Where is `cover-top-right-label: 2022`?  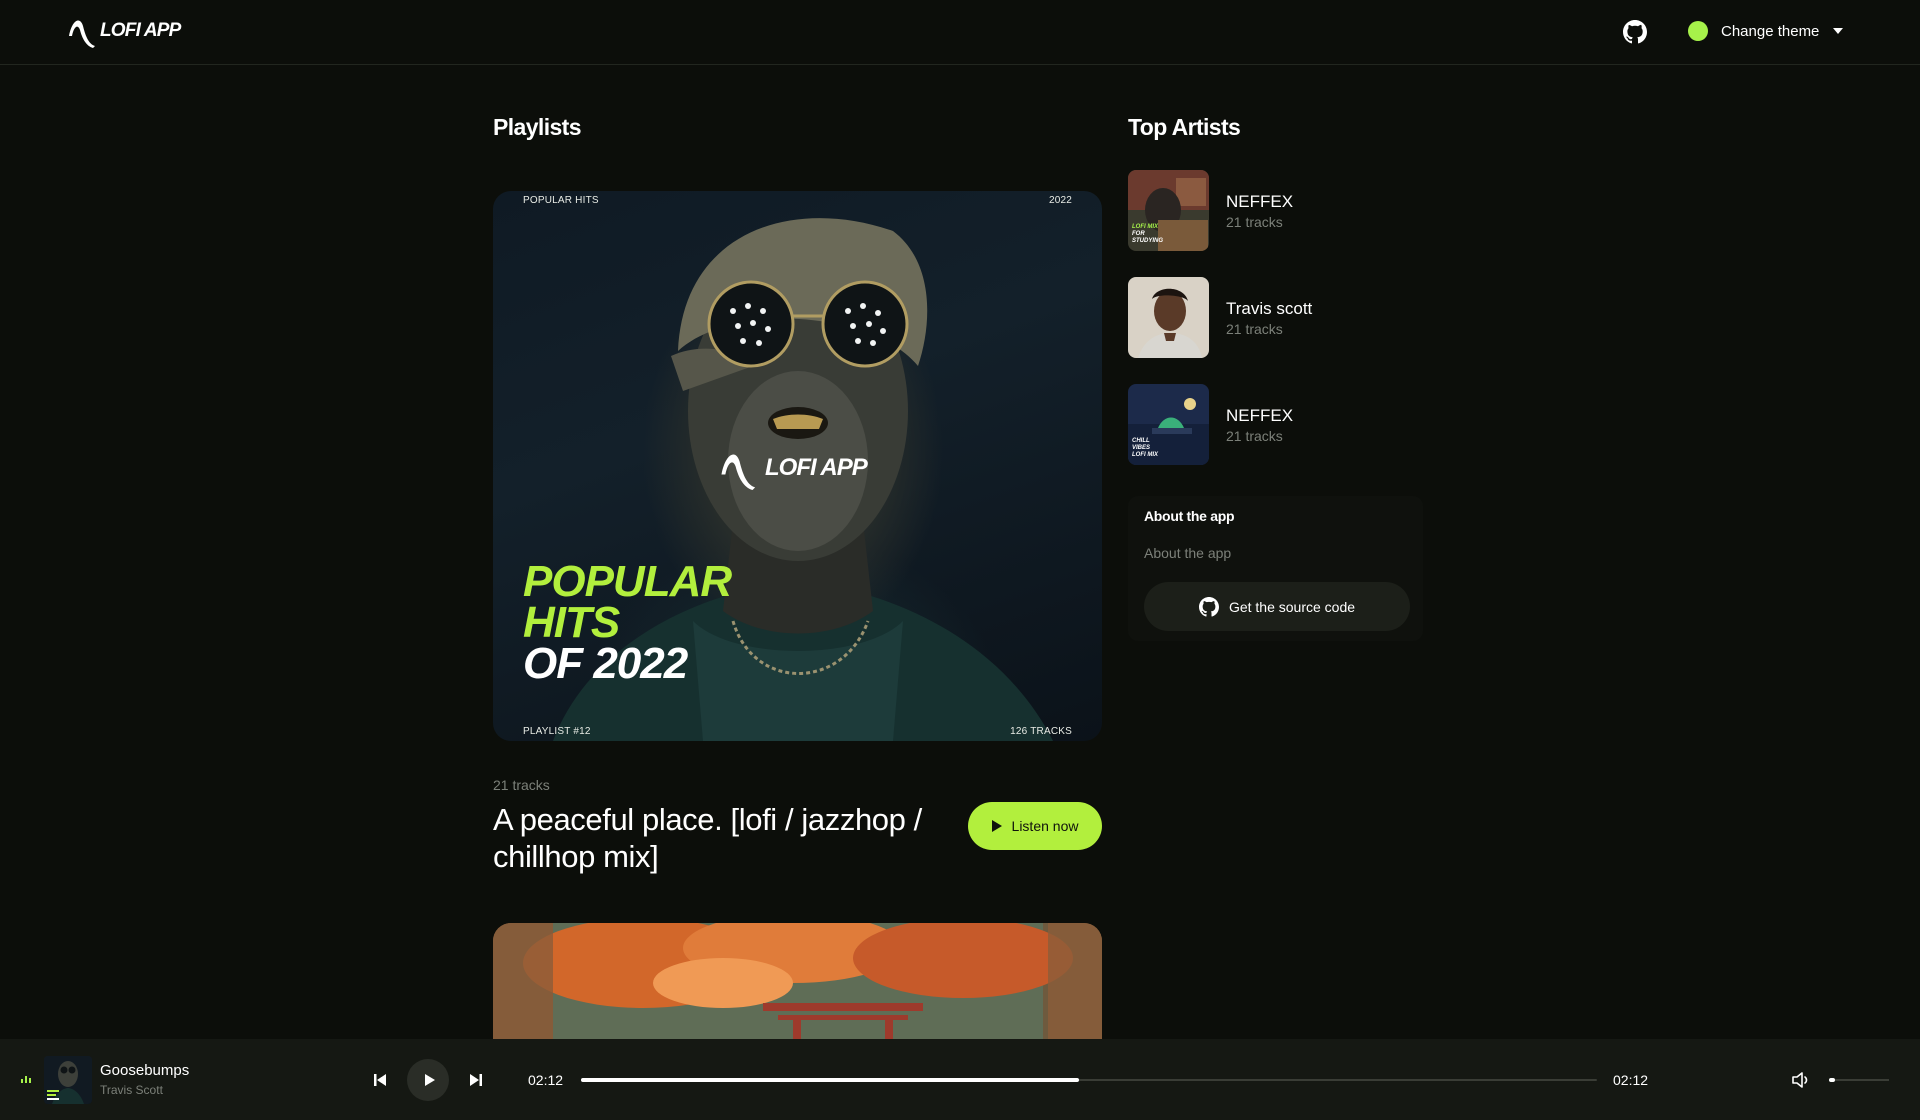 cover-top-right-label: 2022 is located at coordinates (1060, 200).